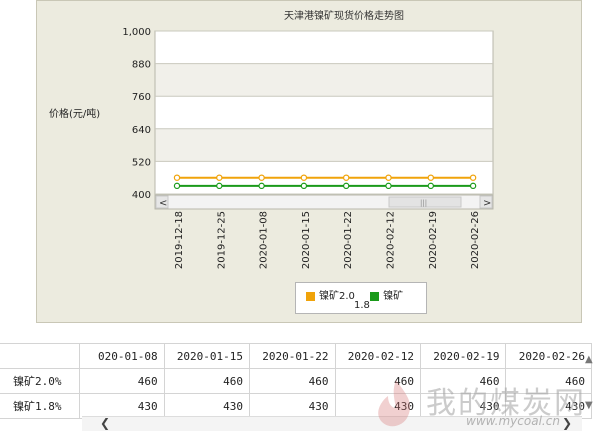  Describe the element at coordinates (423, 203) in the screenshot. I see `scroll-grip-icon: |||` at that location.